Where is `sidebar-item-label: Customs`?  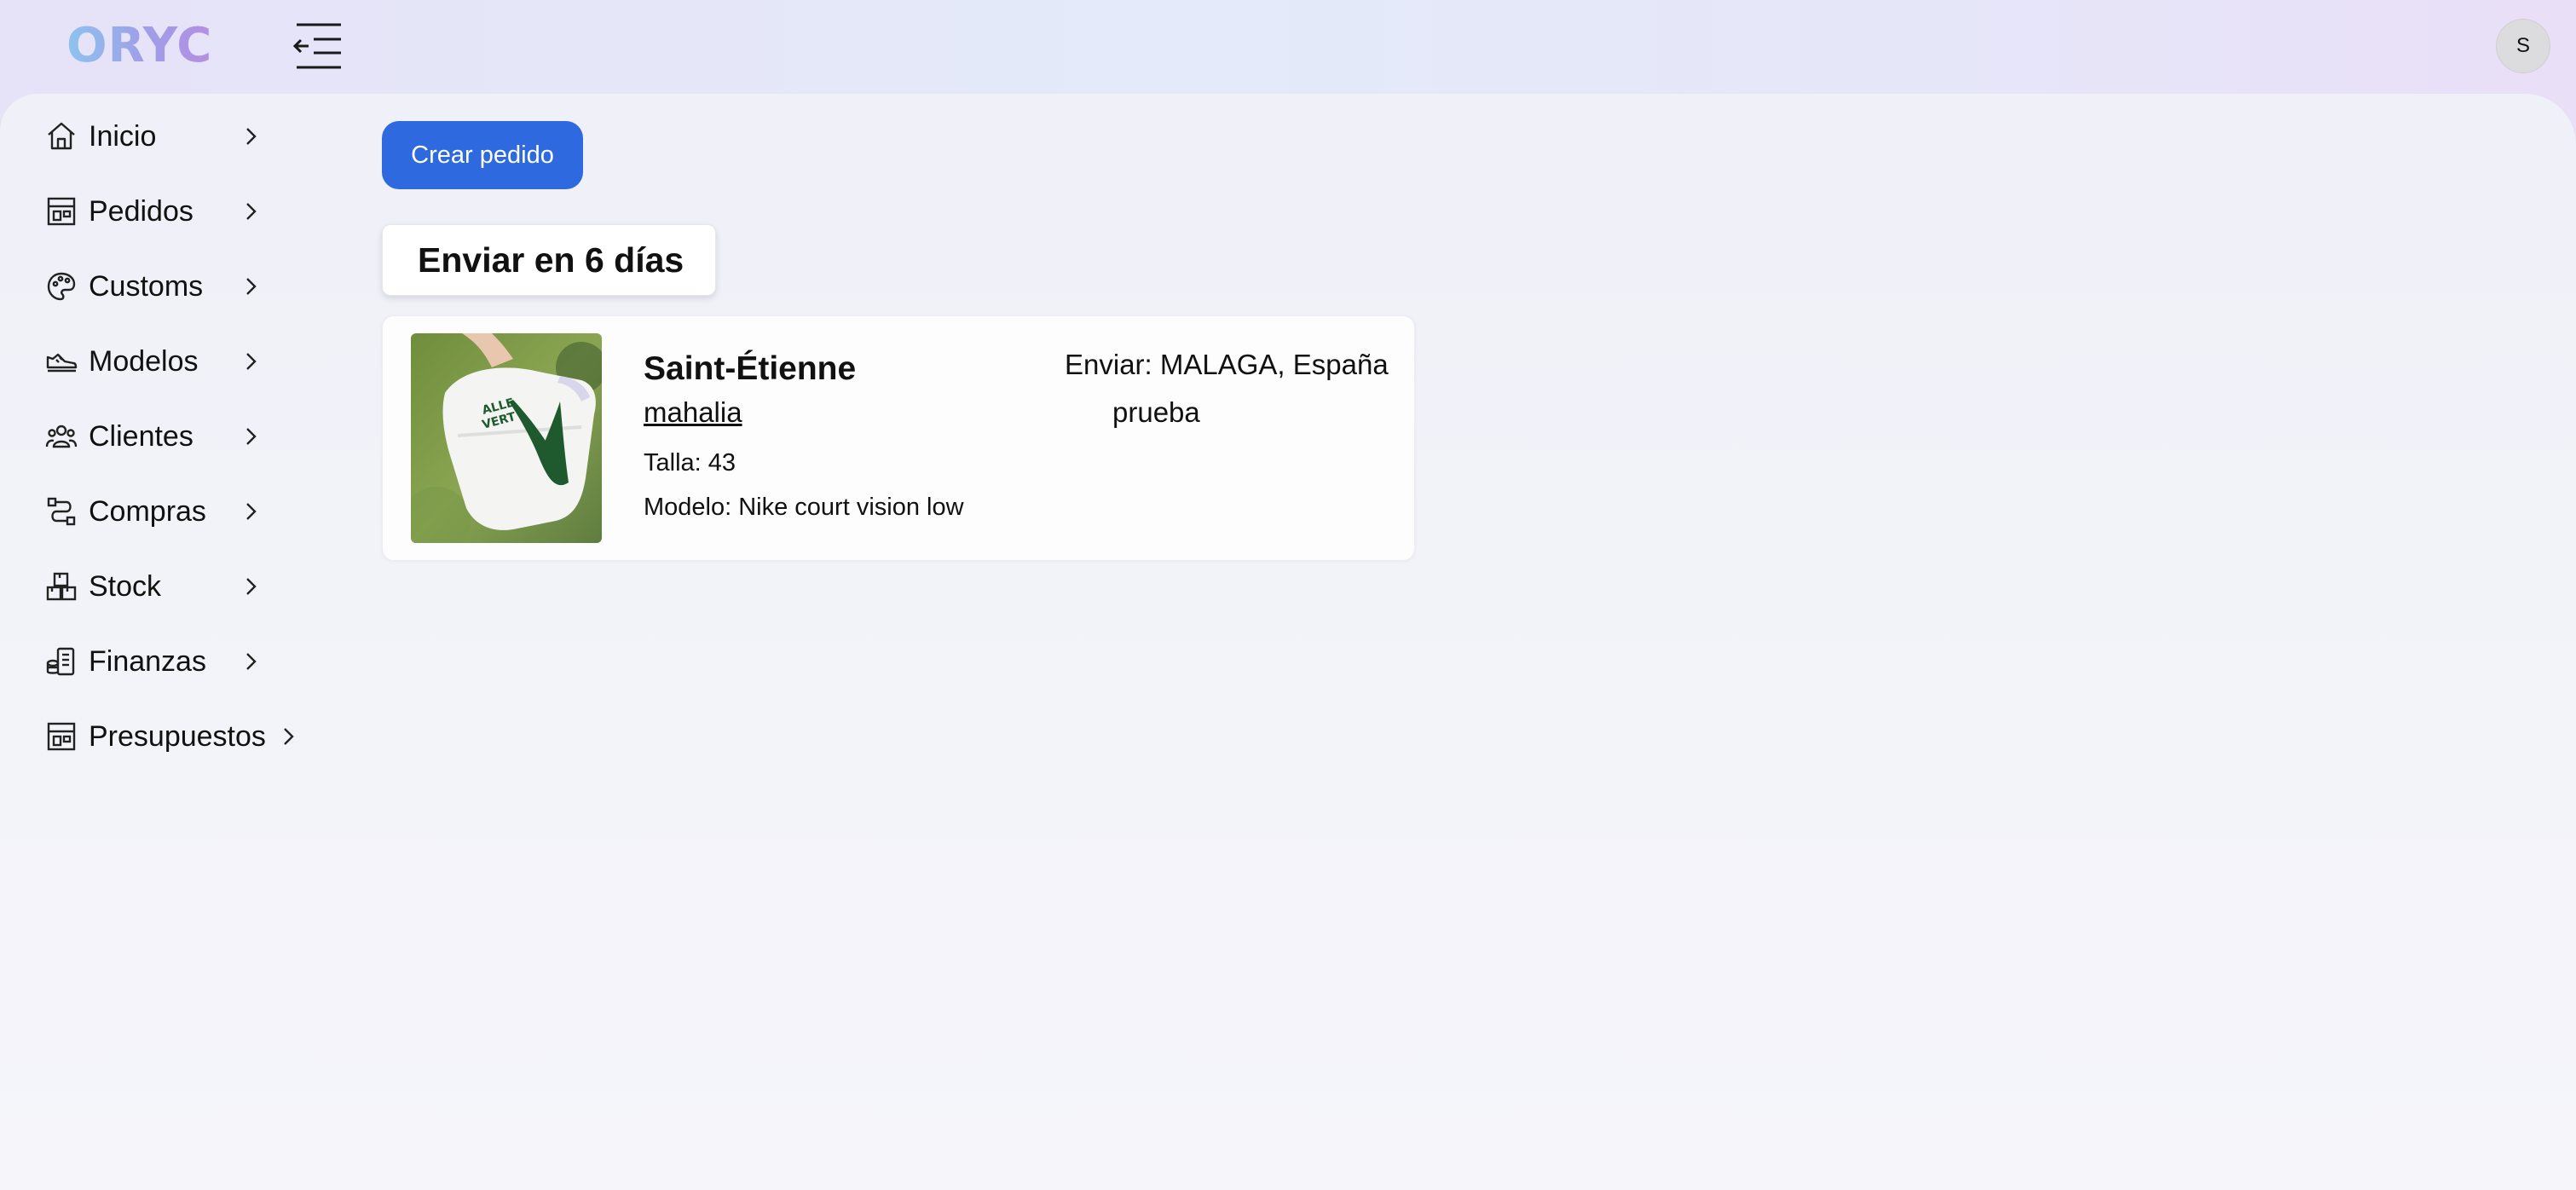 sidebar-item-label: Customs is located at coordinates (146, 286).